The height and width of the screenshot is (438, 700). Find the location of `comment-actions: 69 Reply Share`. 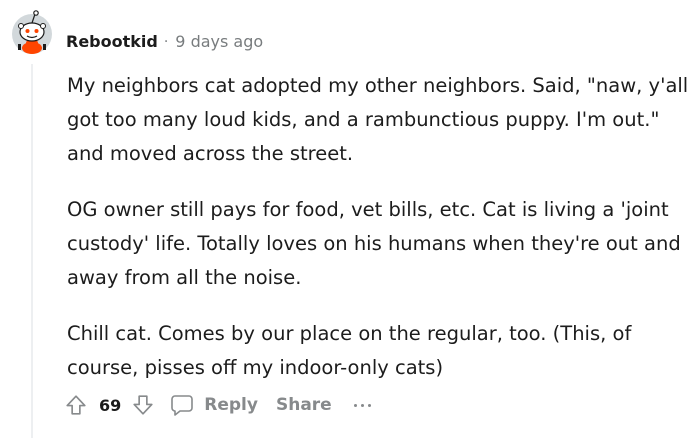

comment-actions: 69 Reply Share is located at coordinates (217, 405).